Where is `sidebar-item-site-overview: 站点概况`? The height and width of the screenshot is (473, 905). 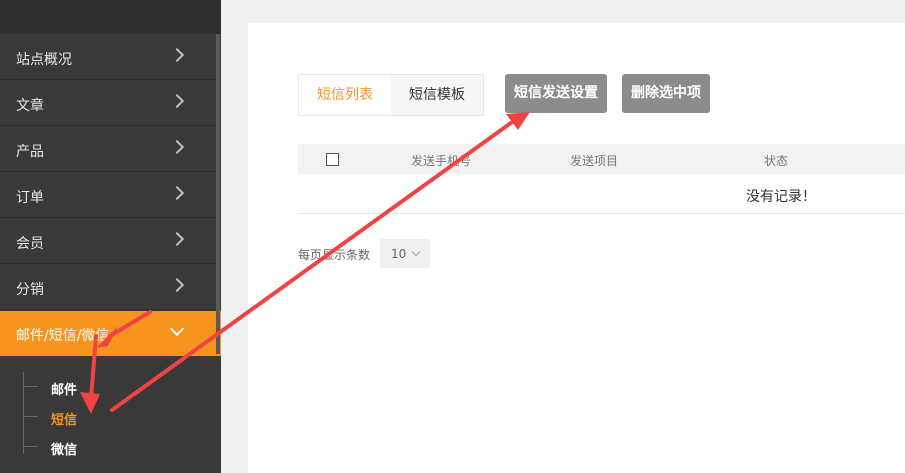
sidebar-item-site-overview: 站点概况 is located at coordinates (108, 57).